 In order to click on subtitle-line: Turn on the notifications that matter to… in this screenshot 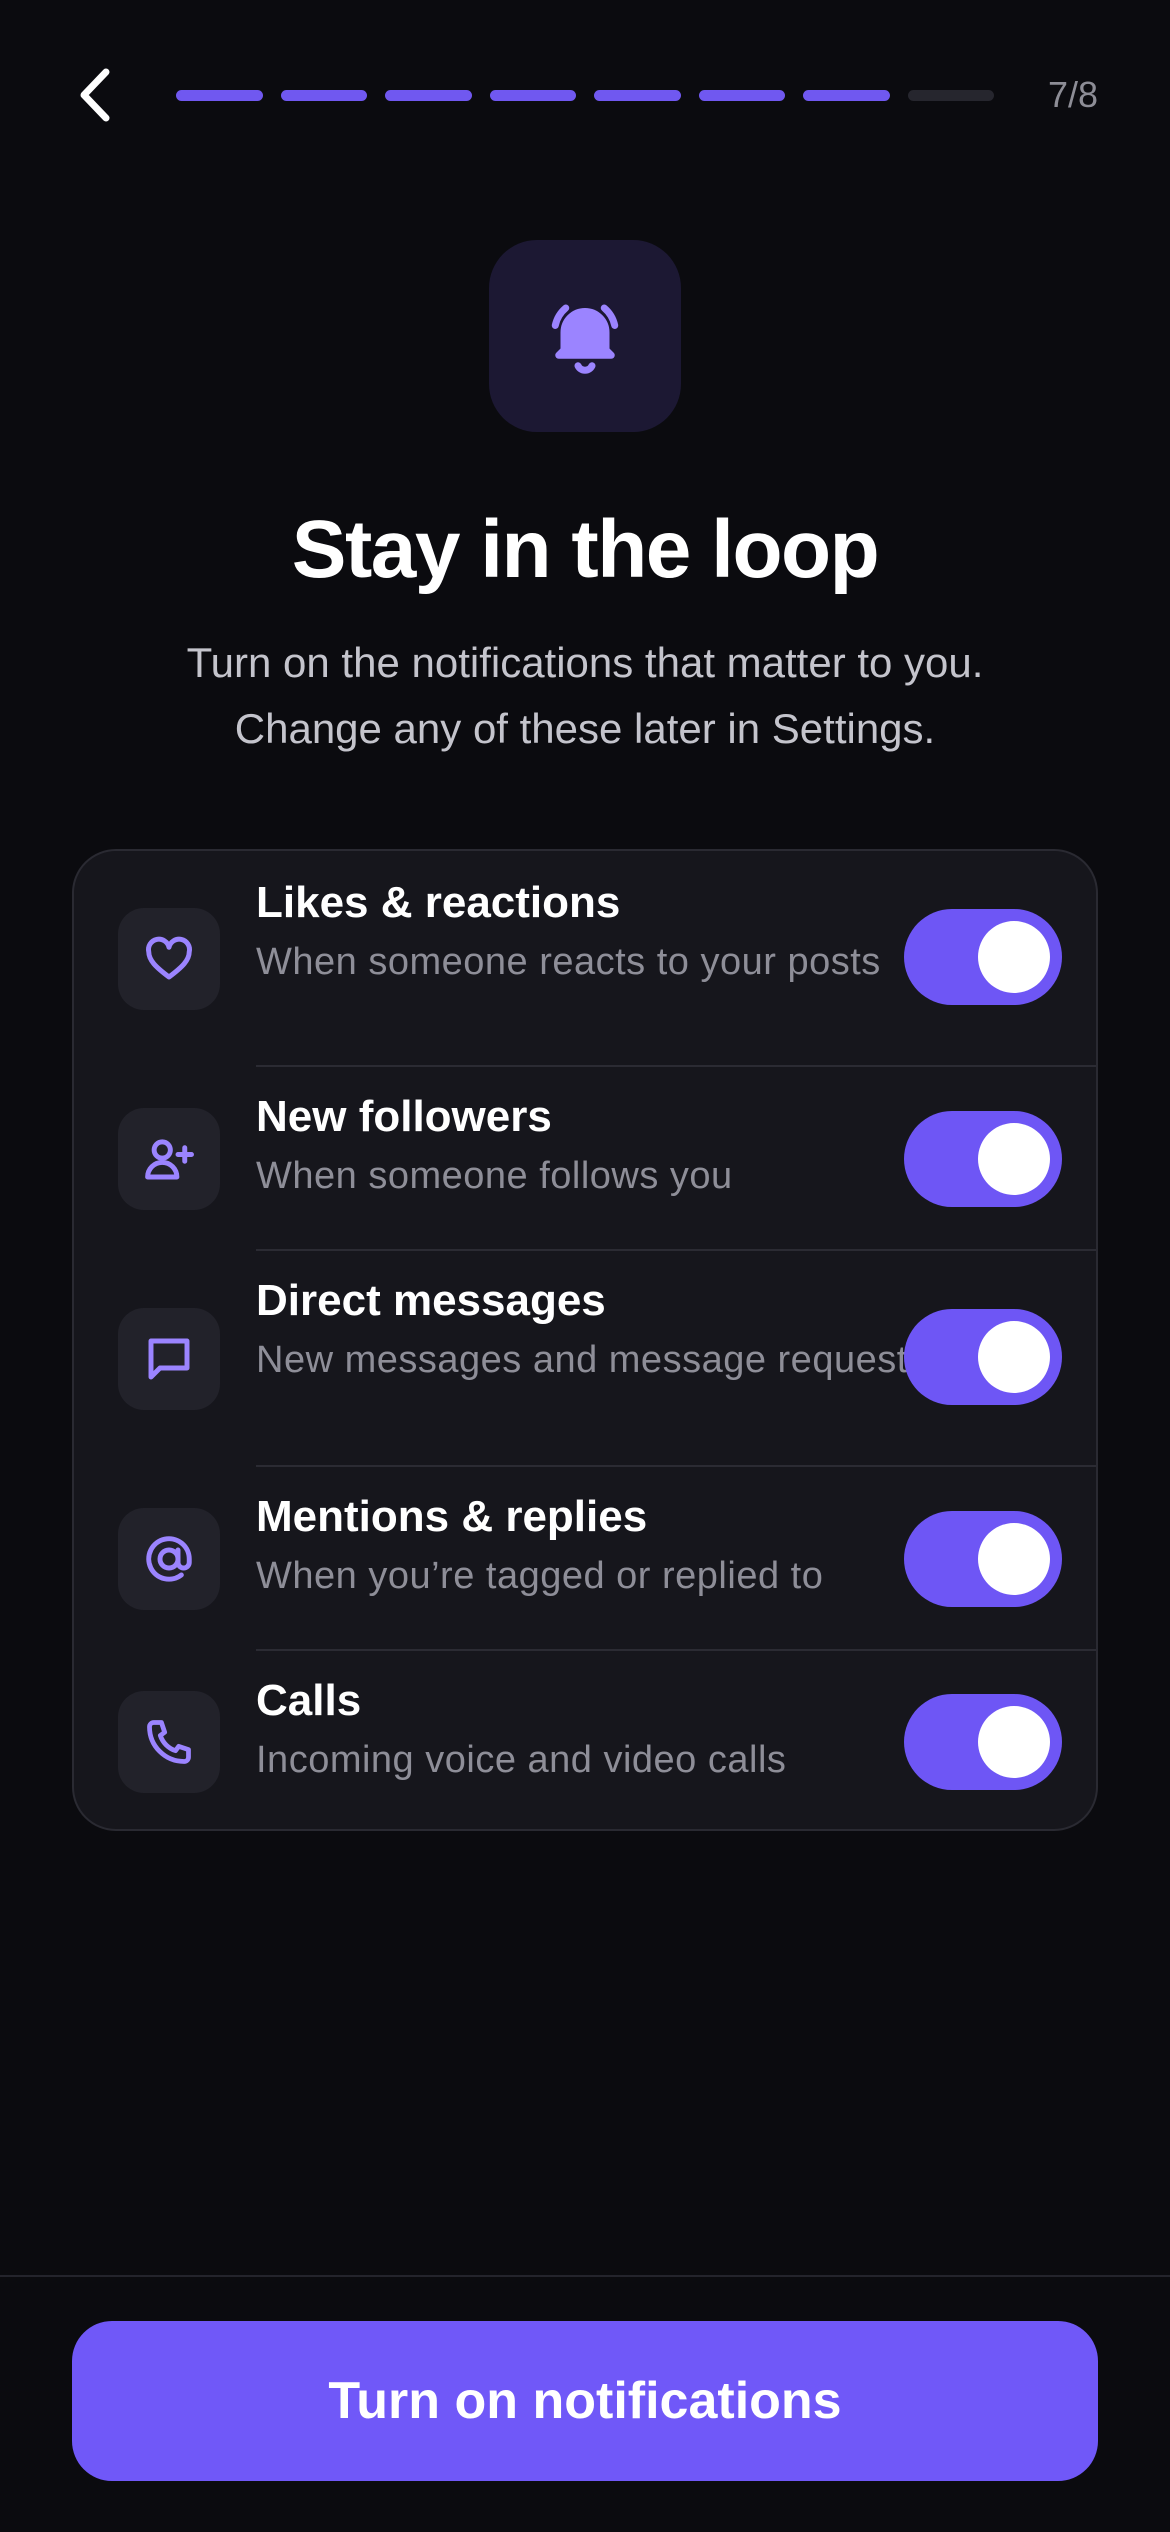, I will do `click(585, 662)`.